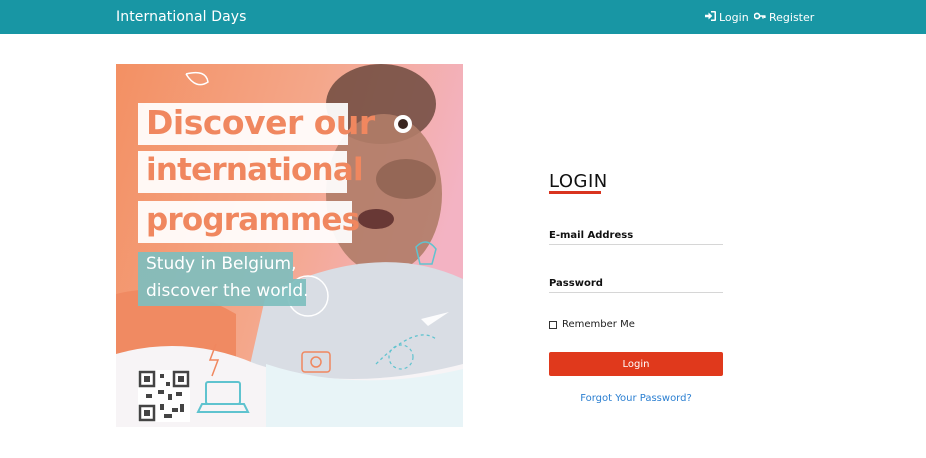 This screenshot has width=926, height=458. Describe the element at coordinates (249, 222) in the screenshot. I see `promo-headline-line3: programmes` at that location.